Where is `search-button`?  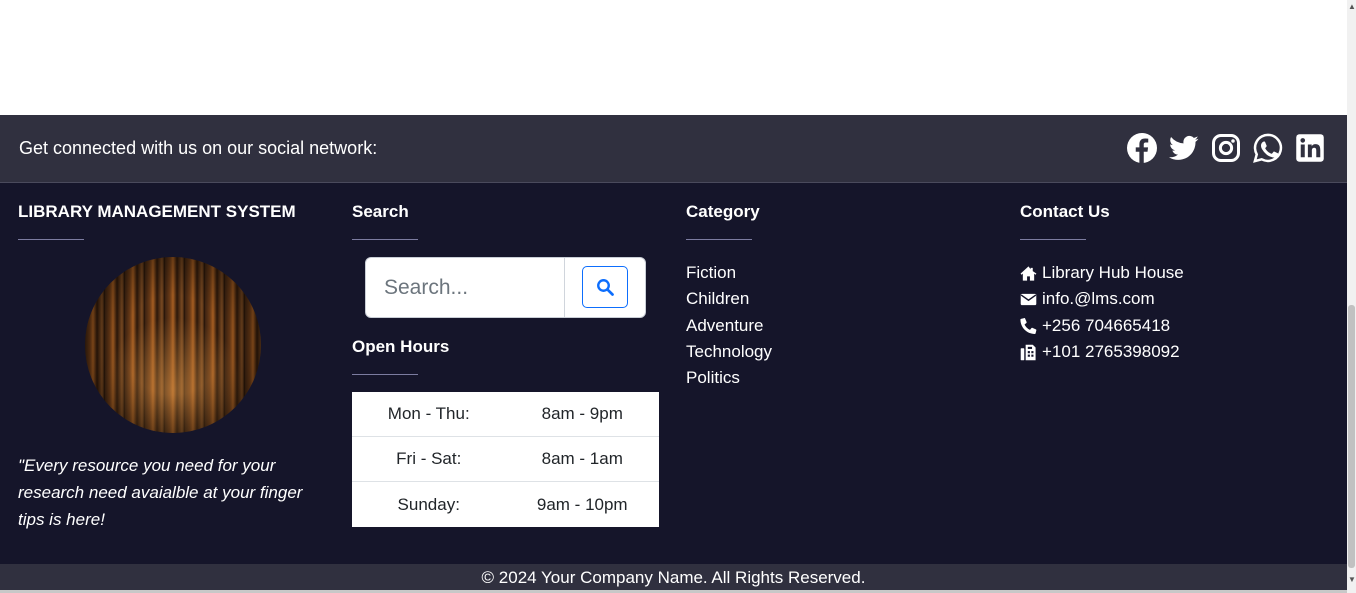
search-button is located at coordinates (605, 287).